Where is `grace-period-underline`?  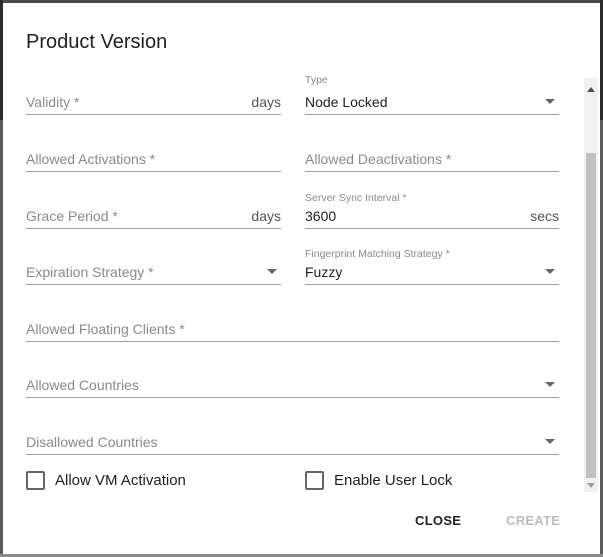
grace-period-underline is located at coordinates (153, 228).